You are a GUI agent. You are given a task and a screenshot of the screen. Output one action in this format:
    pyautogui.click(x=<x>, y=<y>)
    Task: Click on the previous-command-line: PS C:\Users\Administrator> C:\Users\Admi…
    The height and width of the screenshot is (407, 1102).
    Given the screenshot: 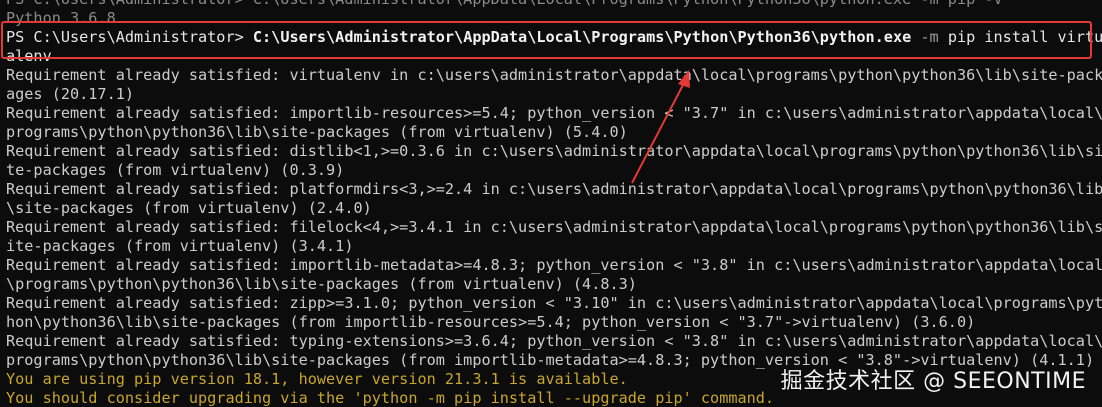 What is the action you would take?
    pyautogui.click(x=554, y=4)
    